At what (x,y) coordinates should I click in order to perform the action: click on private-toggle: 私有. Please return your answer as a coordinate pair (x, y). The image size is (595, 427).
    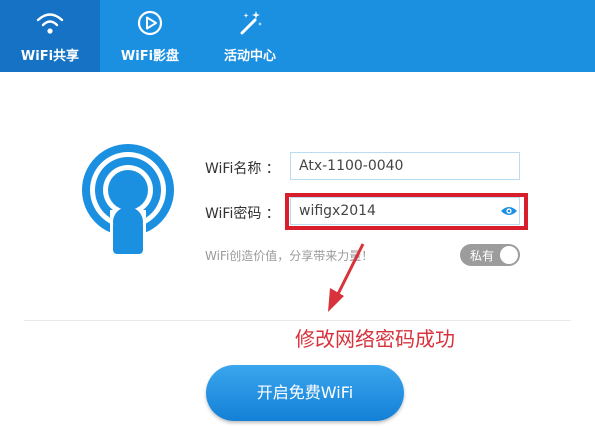
    Looking at the image, I should click on (490, 255).